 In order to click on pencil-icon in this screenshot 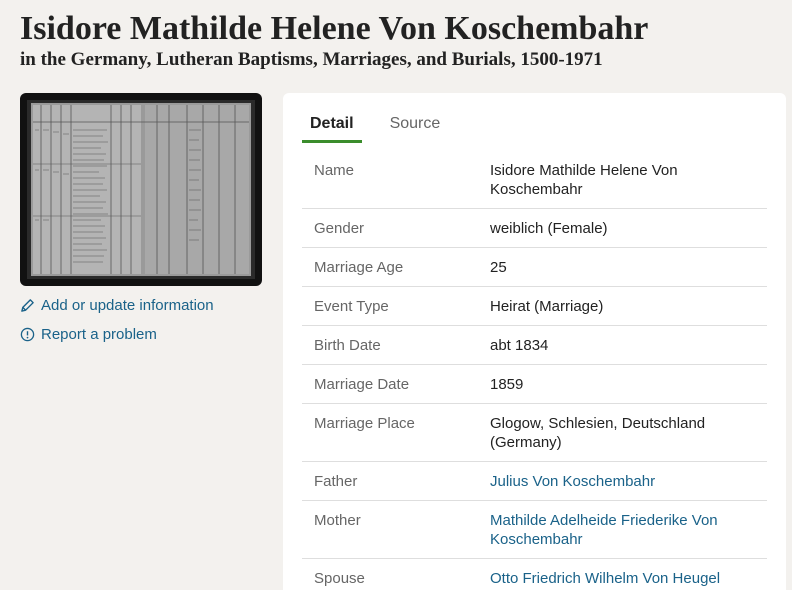, I will do `click(27, 305)`.